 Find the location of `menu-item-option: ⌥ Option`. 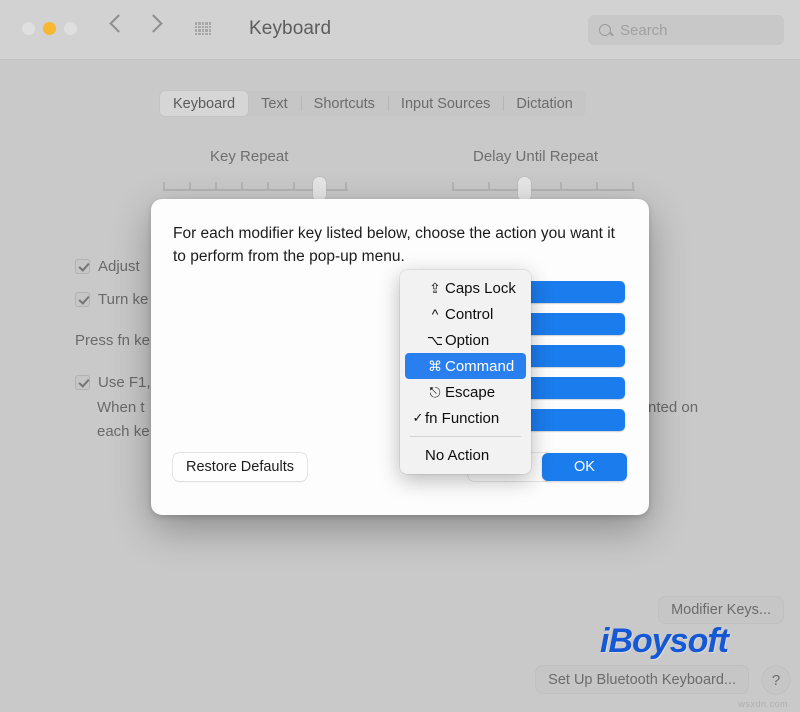

menu-item-option: ⌥ Option is located at coordinates (465, 340).